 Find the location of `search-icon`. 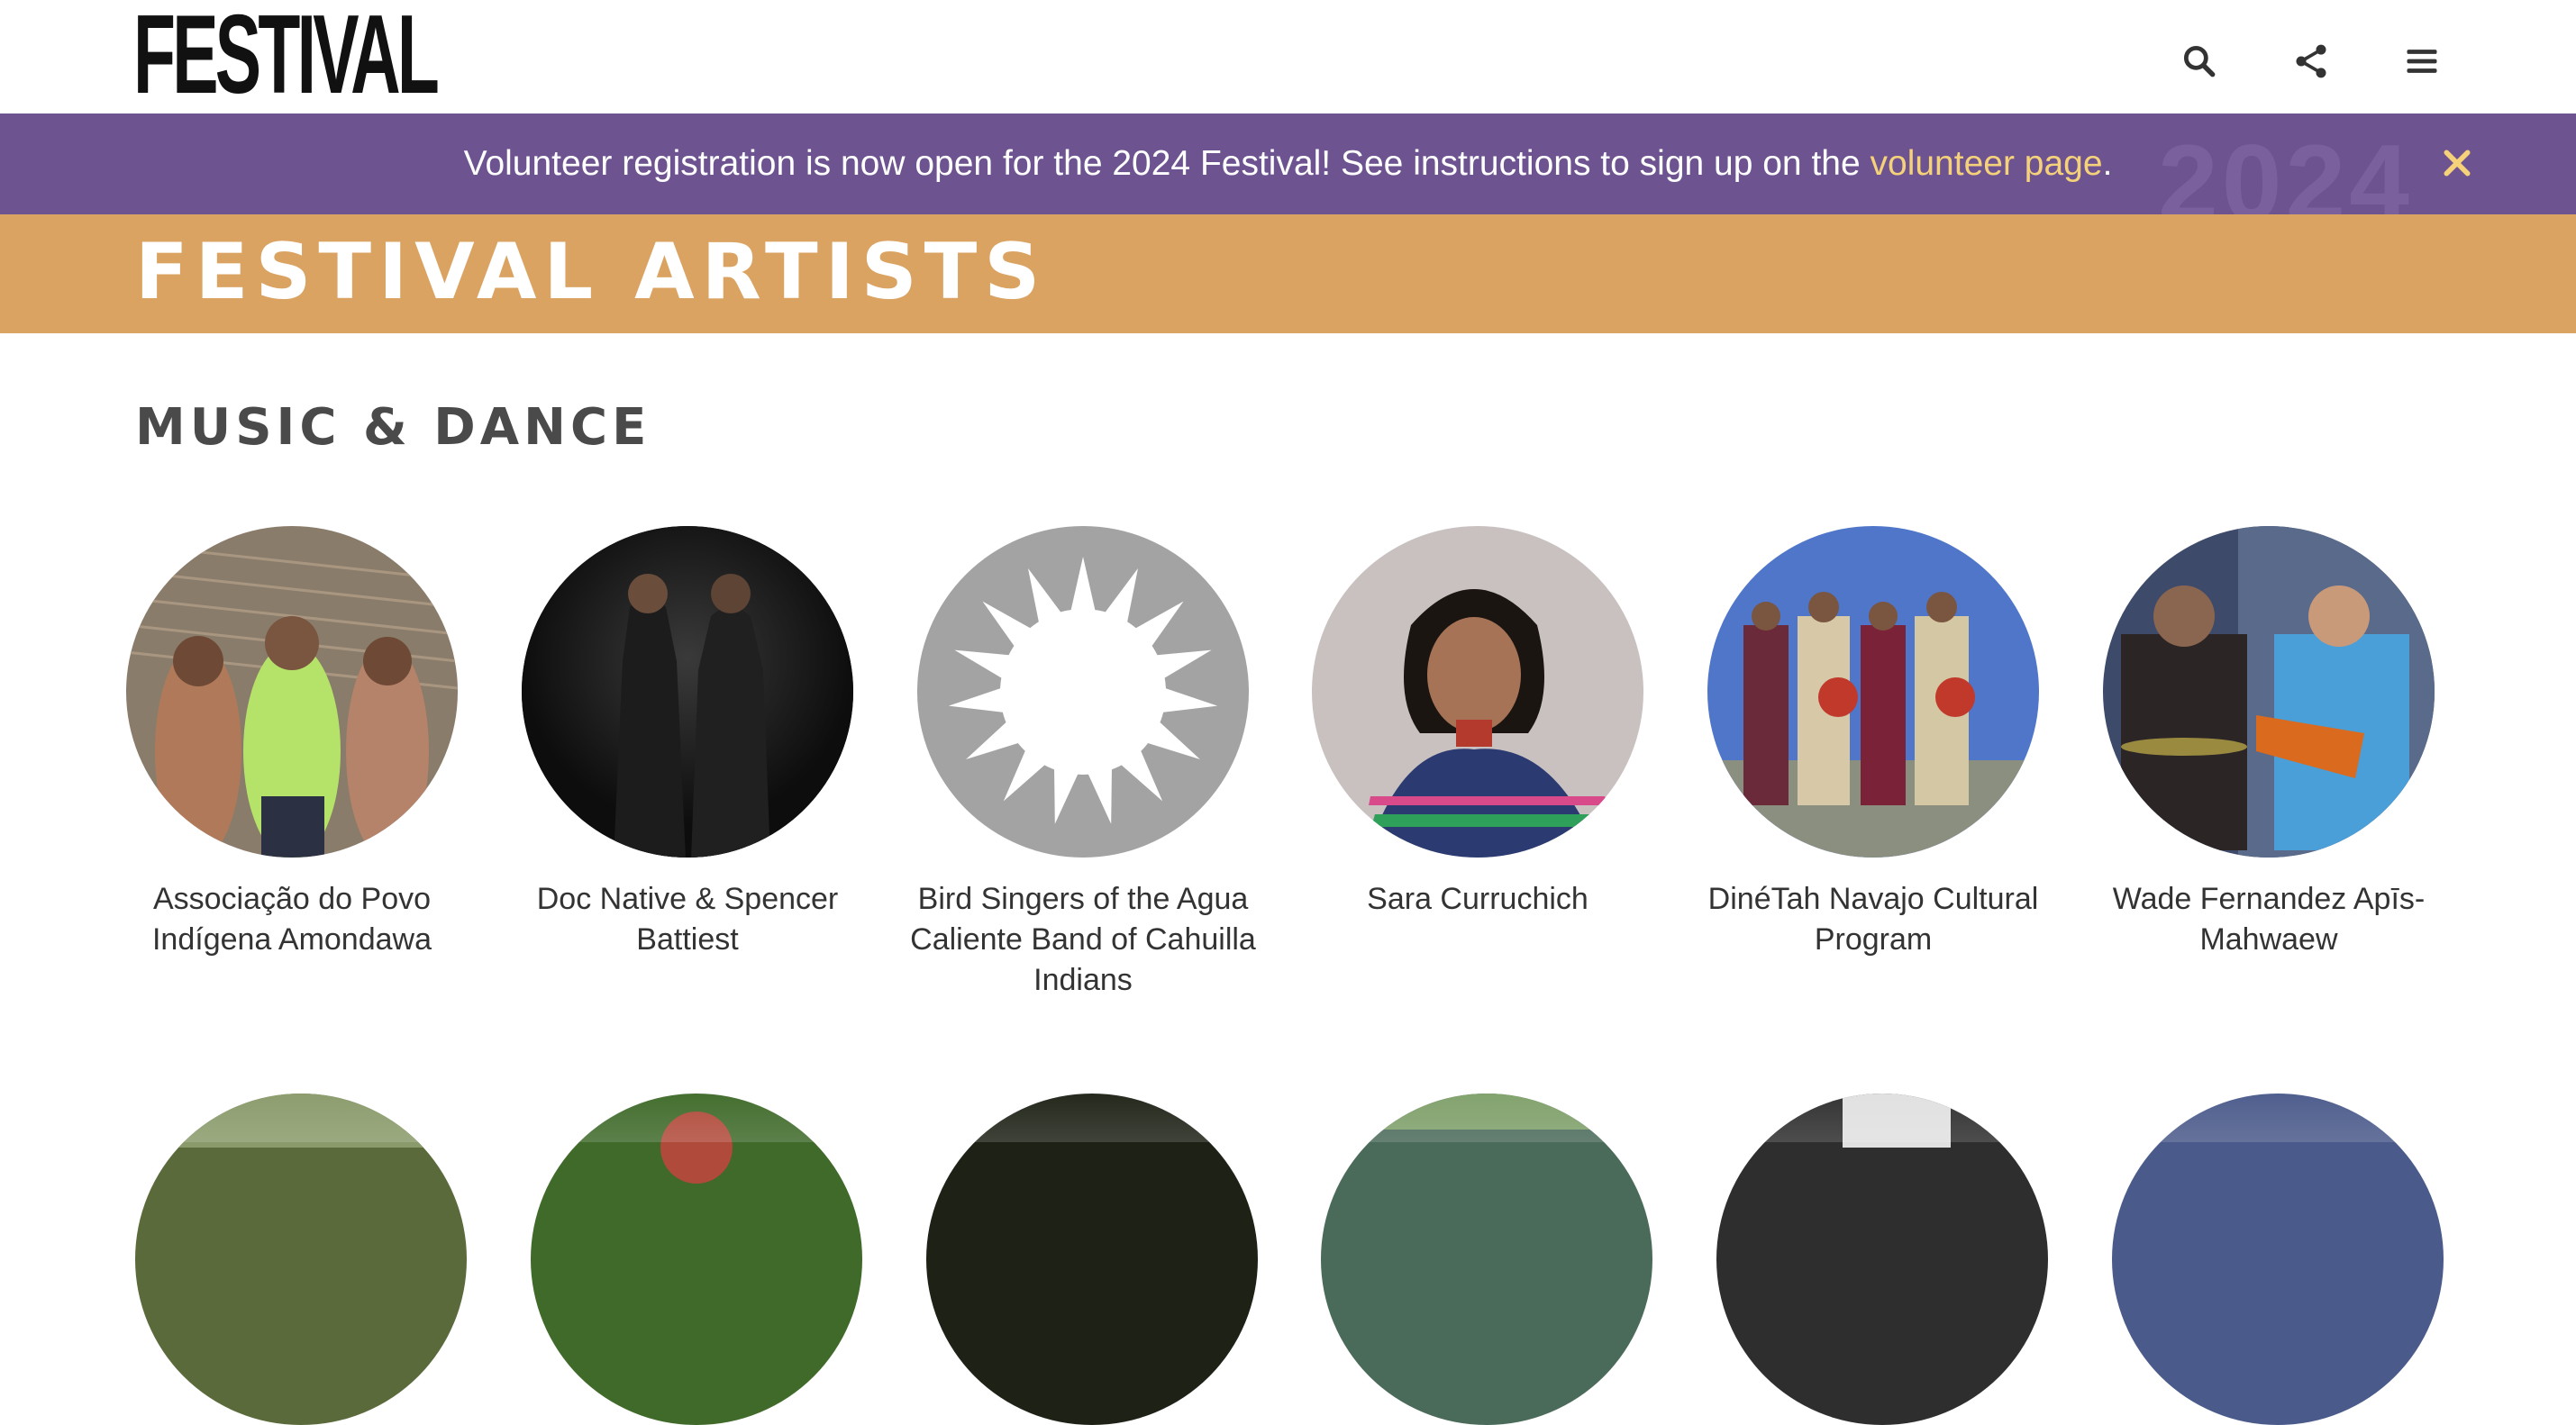

search-icon is located at coordinates (2199, 62).